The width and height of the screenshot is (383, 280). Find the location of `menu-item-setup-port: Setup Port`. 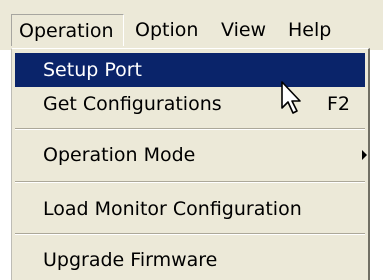

menu-item-setup-port: Setup Port is located at coordinates (190, 70).